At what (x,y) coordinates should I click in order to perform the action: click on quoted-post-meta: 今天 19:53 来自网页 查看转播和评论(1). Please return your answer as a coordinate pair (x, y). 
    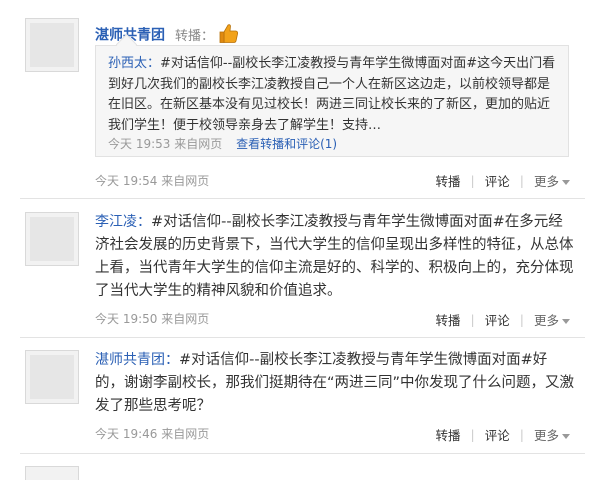
    Looking at the image, I should click on (222, 143).